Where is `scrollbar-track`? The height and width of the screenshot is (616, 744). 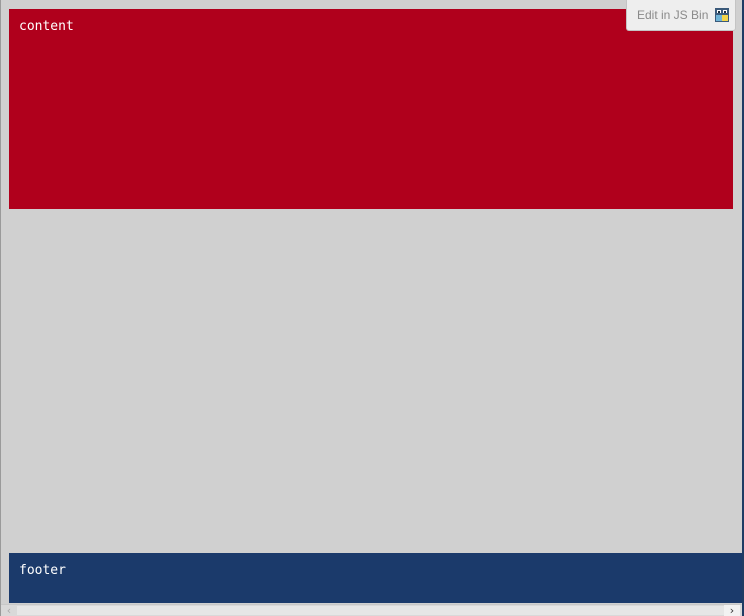
scrollbar-track is located at coordinates (370, 610).